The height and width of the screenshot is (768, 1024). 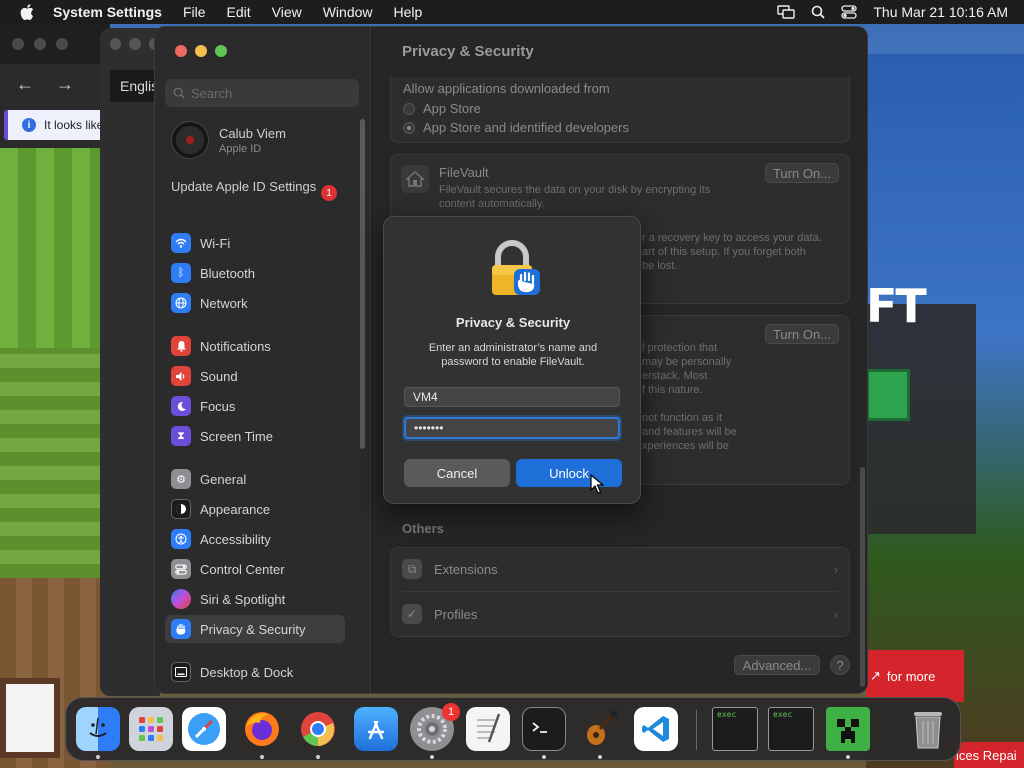 What do you see at coordinates (466, 569) in the screenshot?
I see `extensions-label: Extensions` at bounding box center [466, 569].